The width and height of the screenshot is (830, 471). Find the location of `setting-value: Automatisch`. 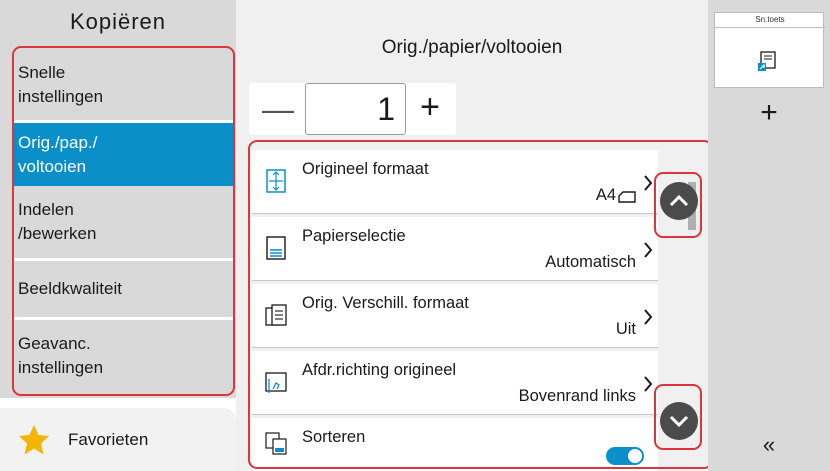

setting-value: Automatisch is located at coordinates (590, 262).